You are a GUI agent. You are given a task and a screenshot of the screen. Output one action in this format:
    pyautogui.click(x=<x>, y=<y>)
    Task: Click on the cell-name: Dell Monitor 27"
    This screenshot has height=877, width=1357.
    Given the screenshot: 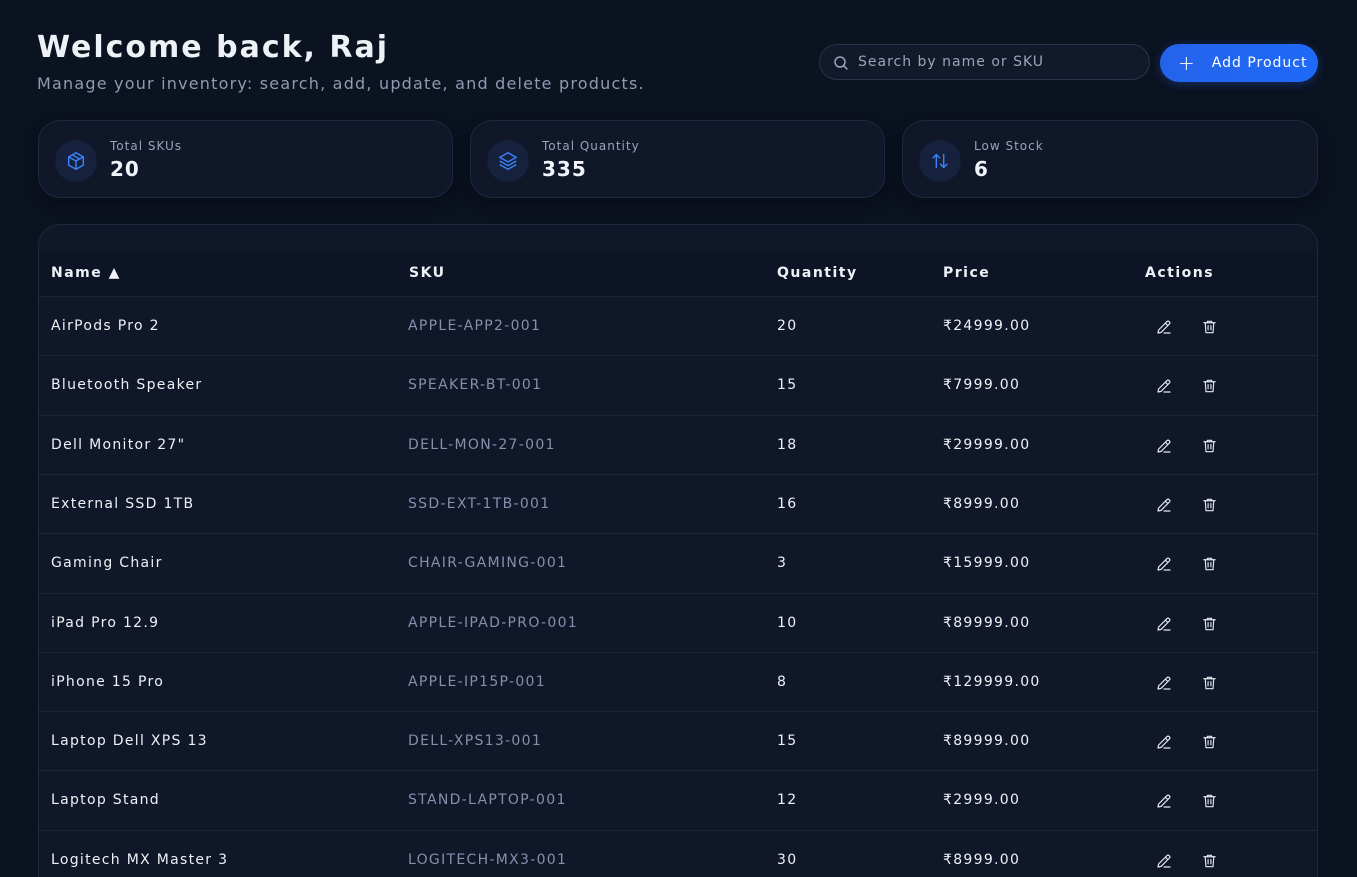 What is the action you would take?
    pyautogui.click(x=118, y=444)
    